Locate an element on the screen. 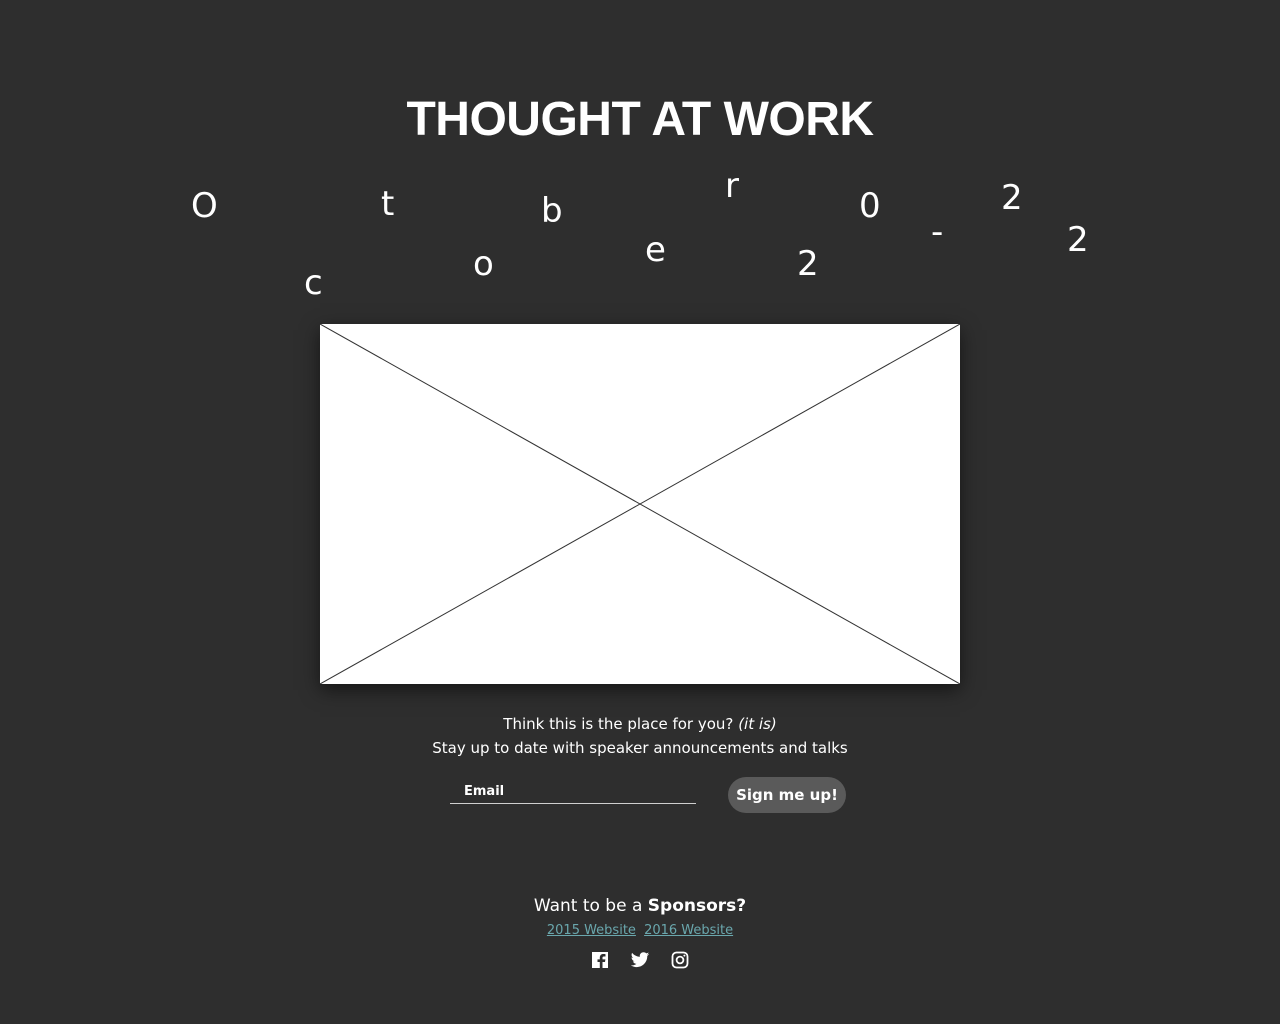 The height and width of the screenshot is (1024, 1280). date-char: 0 is located at coordinates (870, 206).